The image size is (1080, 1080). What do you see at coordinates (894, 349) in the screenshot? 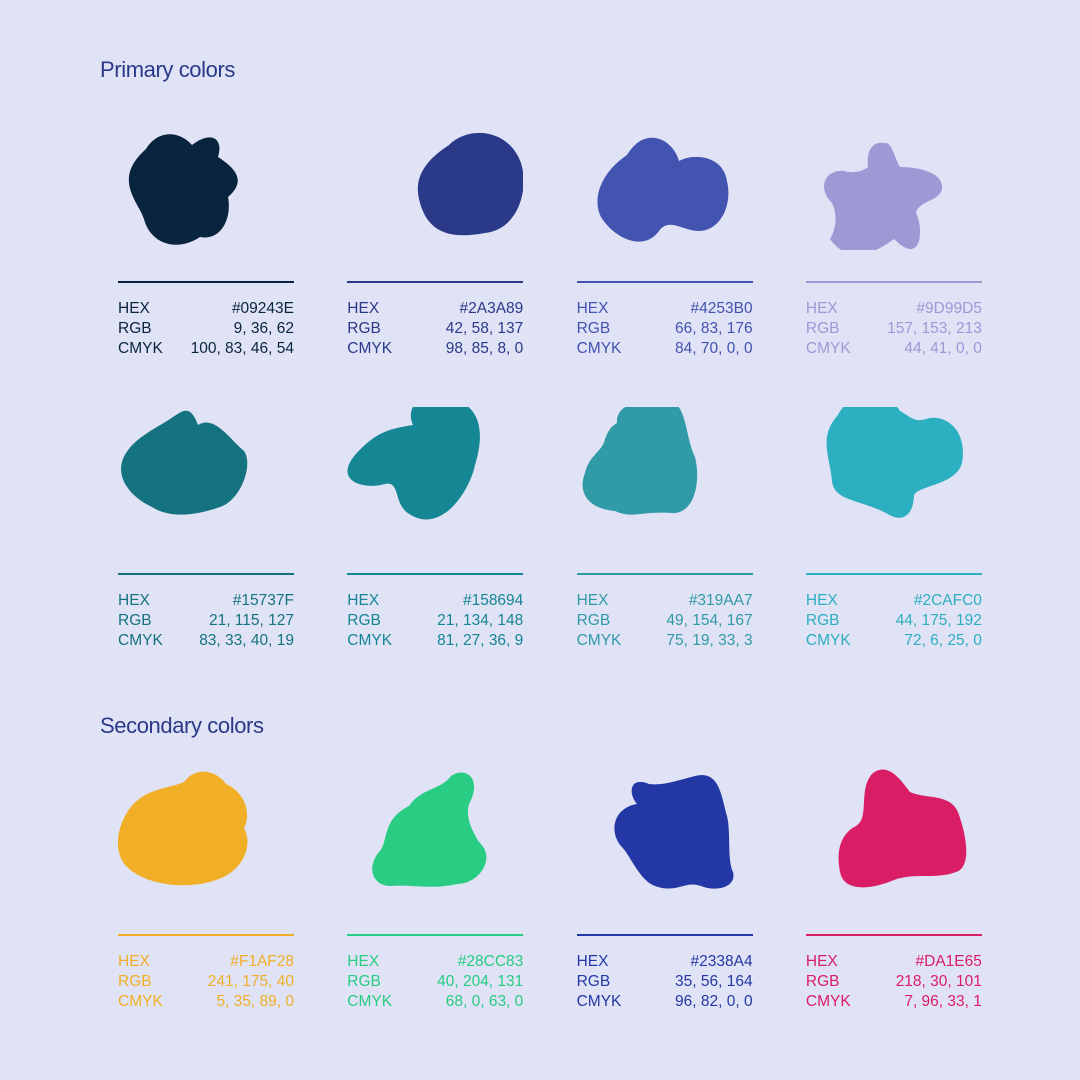
I see `cmyk-row: CMYK 44, 41, 0, 0` at bounding box center [894, 349].